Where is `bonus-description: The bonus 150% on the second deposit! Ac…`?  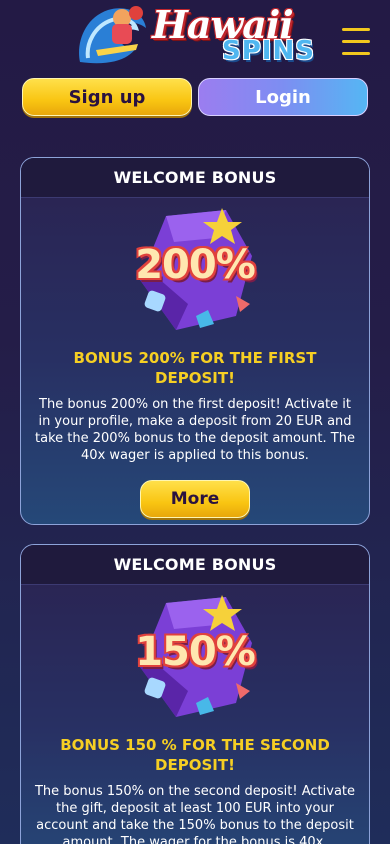
bonus-description: The bonus 150% on the second deposit! Ac… is located at coordinates (195, 814).